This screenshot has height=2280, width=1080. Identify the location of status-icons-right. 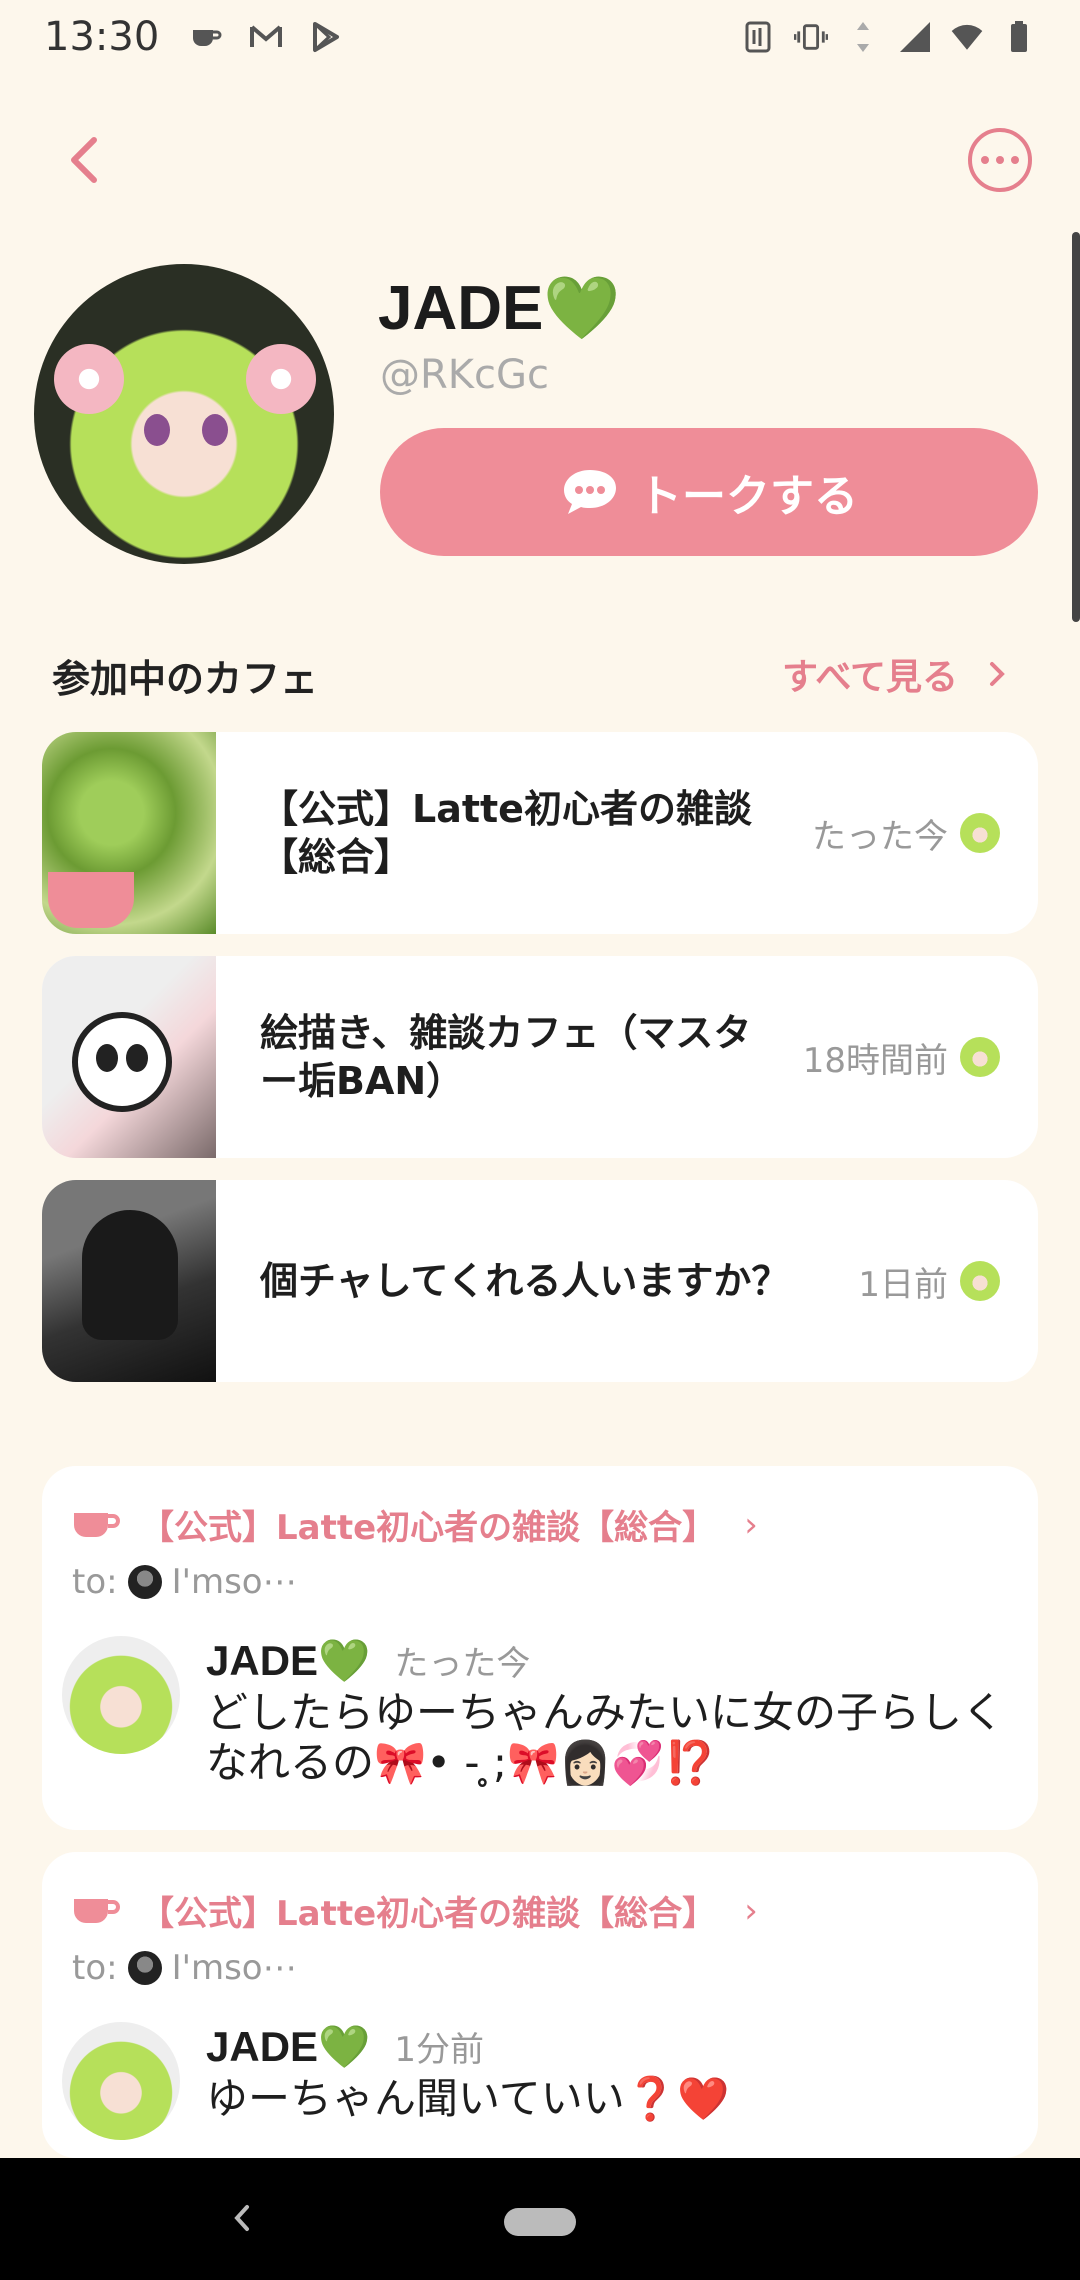
(889, 37).